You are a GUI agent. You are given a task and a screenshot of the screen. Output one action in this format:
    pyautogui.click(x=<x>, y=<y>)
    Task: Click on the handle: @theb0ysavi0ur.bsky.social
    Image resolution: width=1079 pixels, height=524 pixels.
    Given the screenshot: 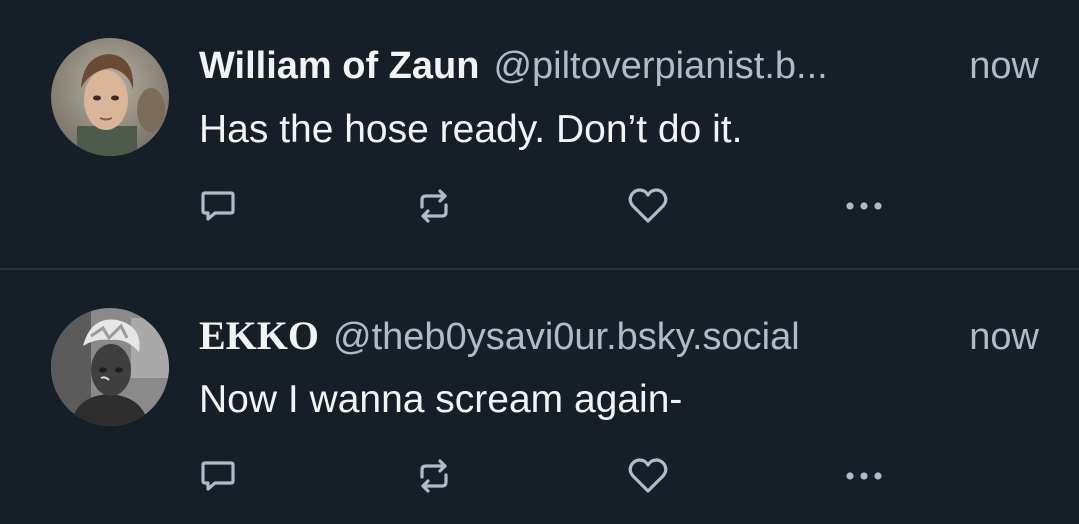 What is the action you would take?
    pyautogui.click(x=566, y=337)
    